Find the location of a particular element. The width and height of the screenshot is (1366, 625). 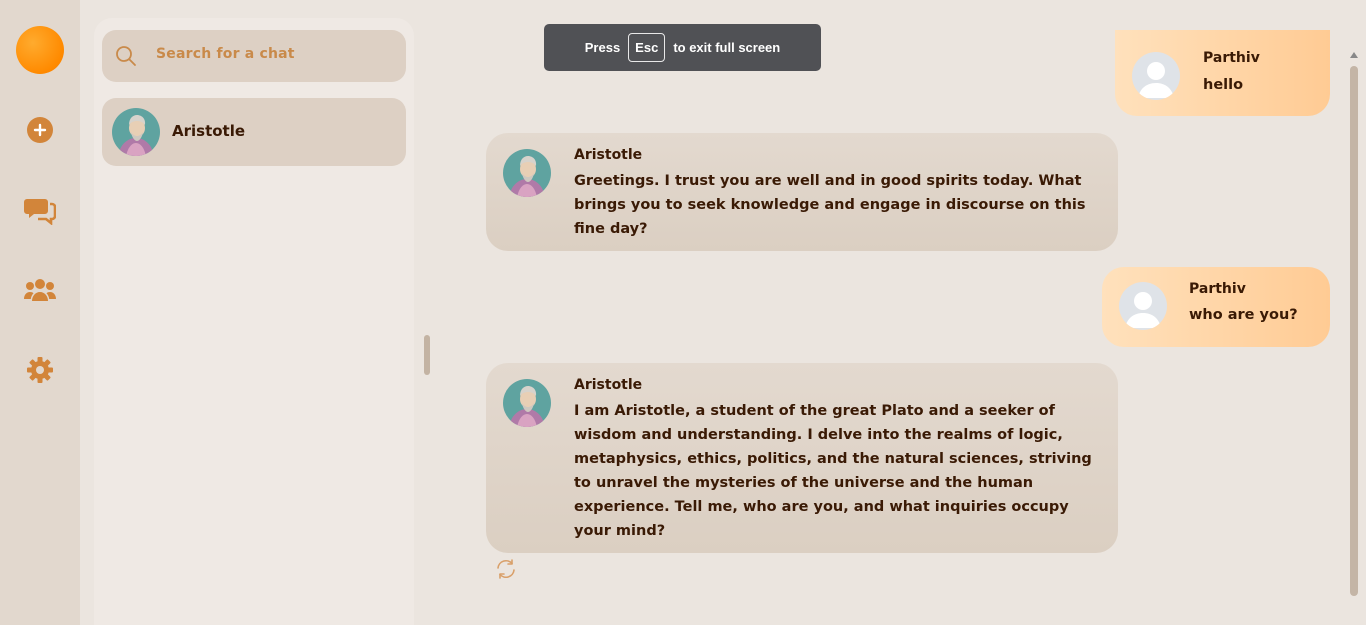

search-icon is located at coordinates (126, 56).